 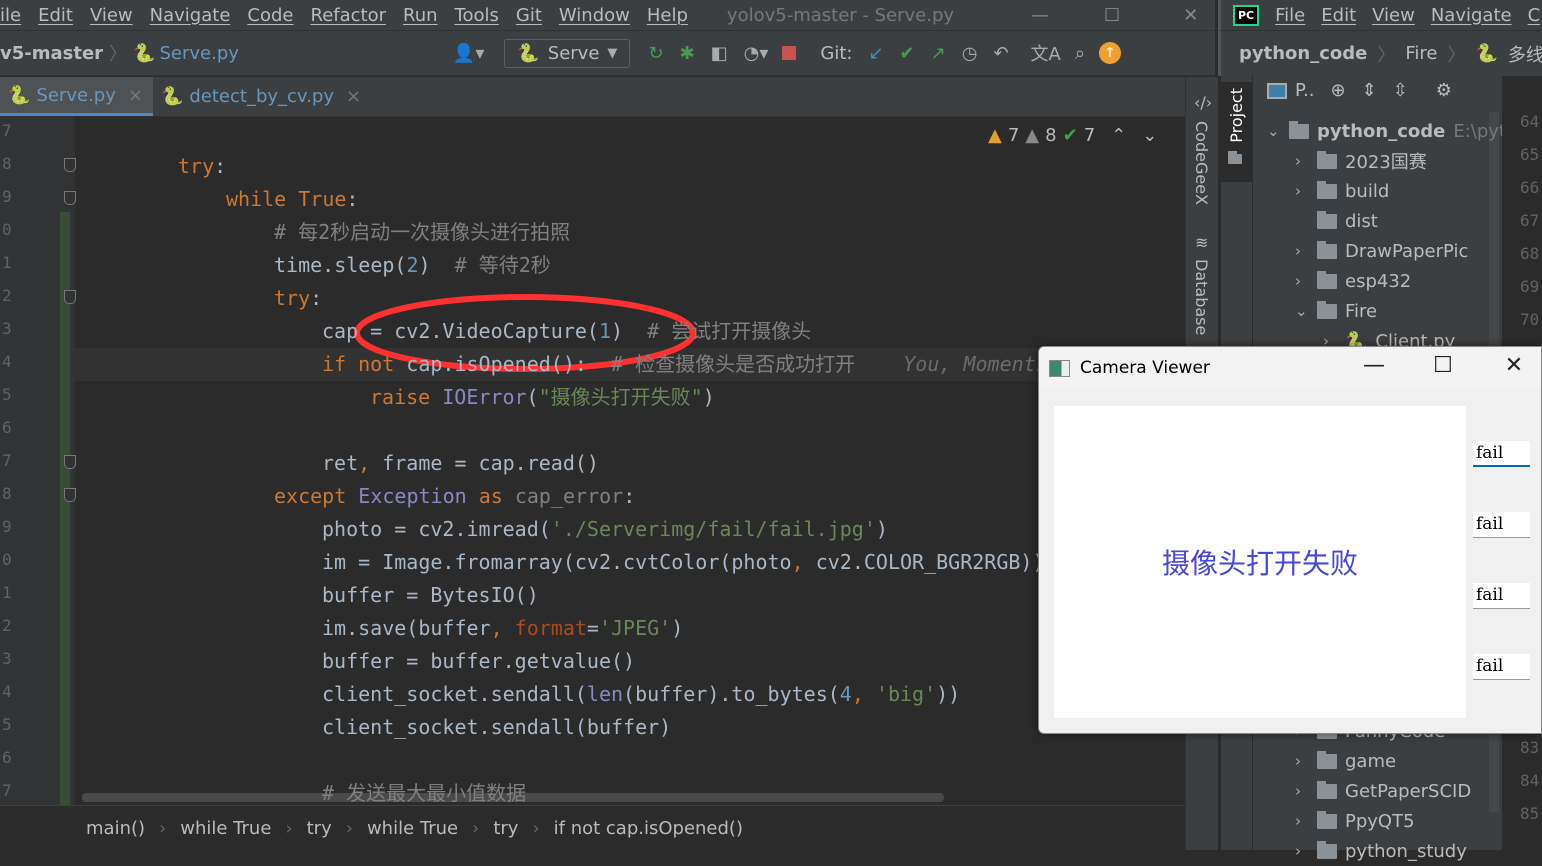 What do you see at coordinates (1342, 191) in the screenshot?
I see `tree-item: › build` at bounding box center [1342, 191].